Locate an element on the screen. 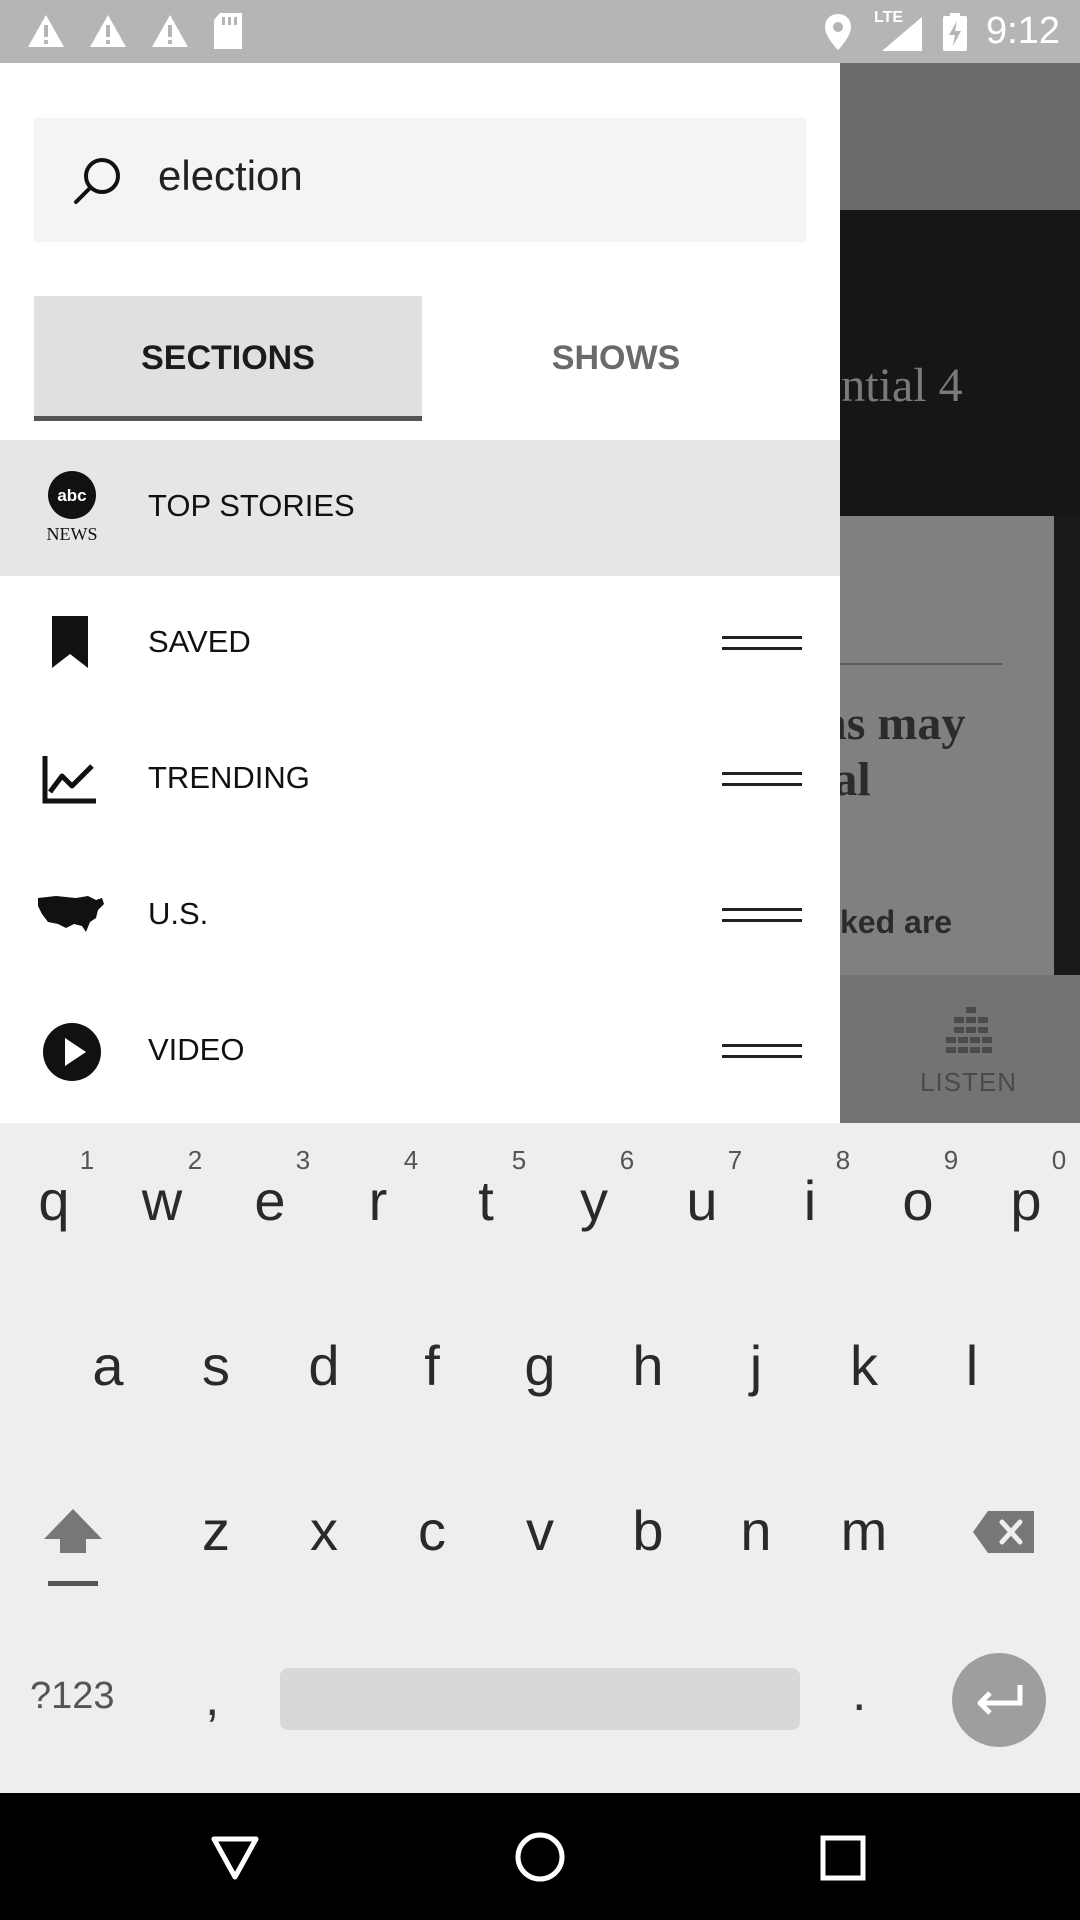 The width and height of the screenshot is (1080, 1920). section-item-trending: TRENDING is located at coordinates (420, 780).